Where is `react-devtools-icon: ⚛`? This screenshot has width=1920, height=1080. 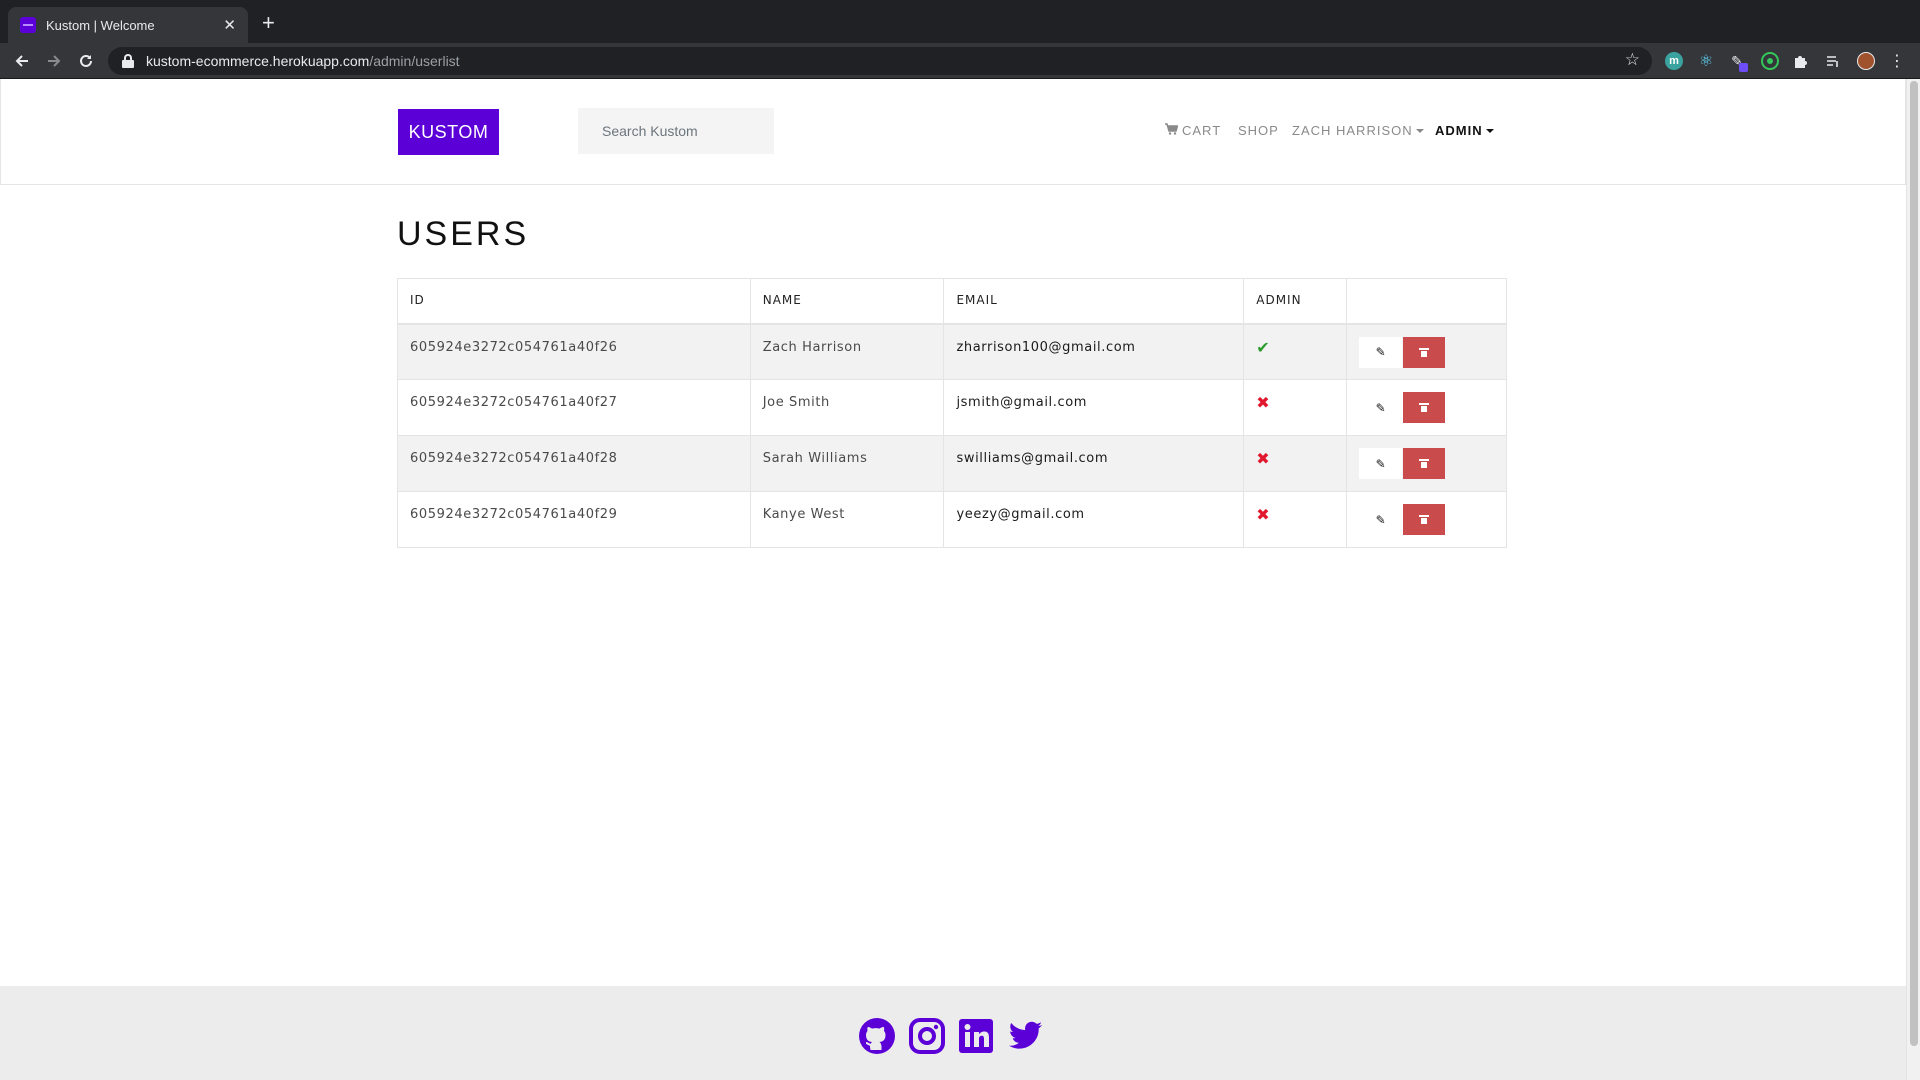
react-devtools-icon: ⚛ is located at coordinates (1706, 61).